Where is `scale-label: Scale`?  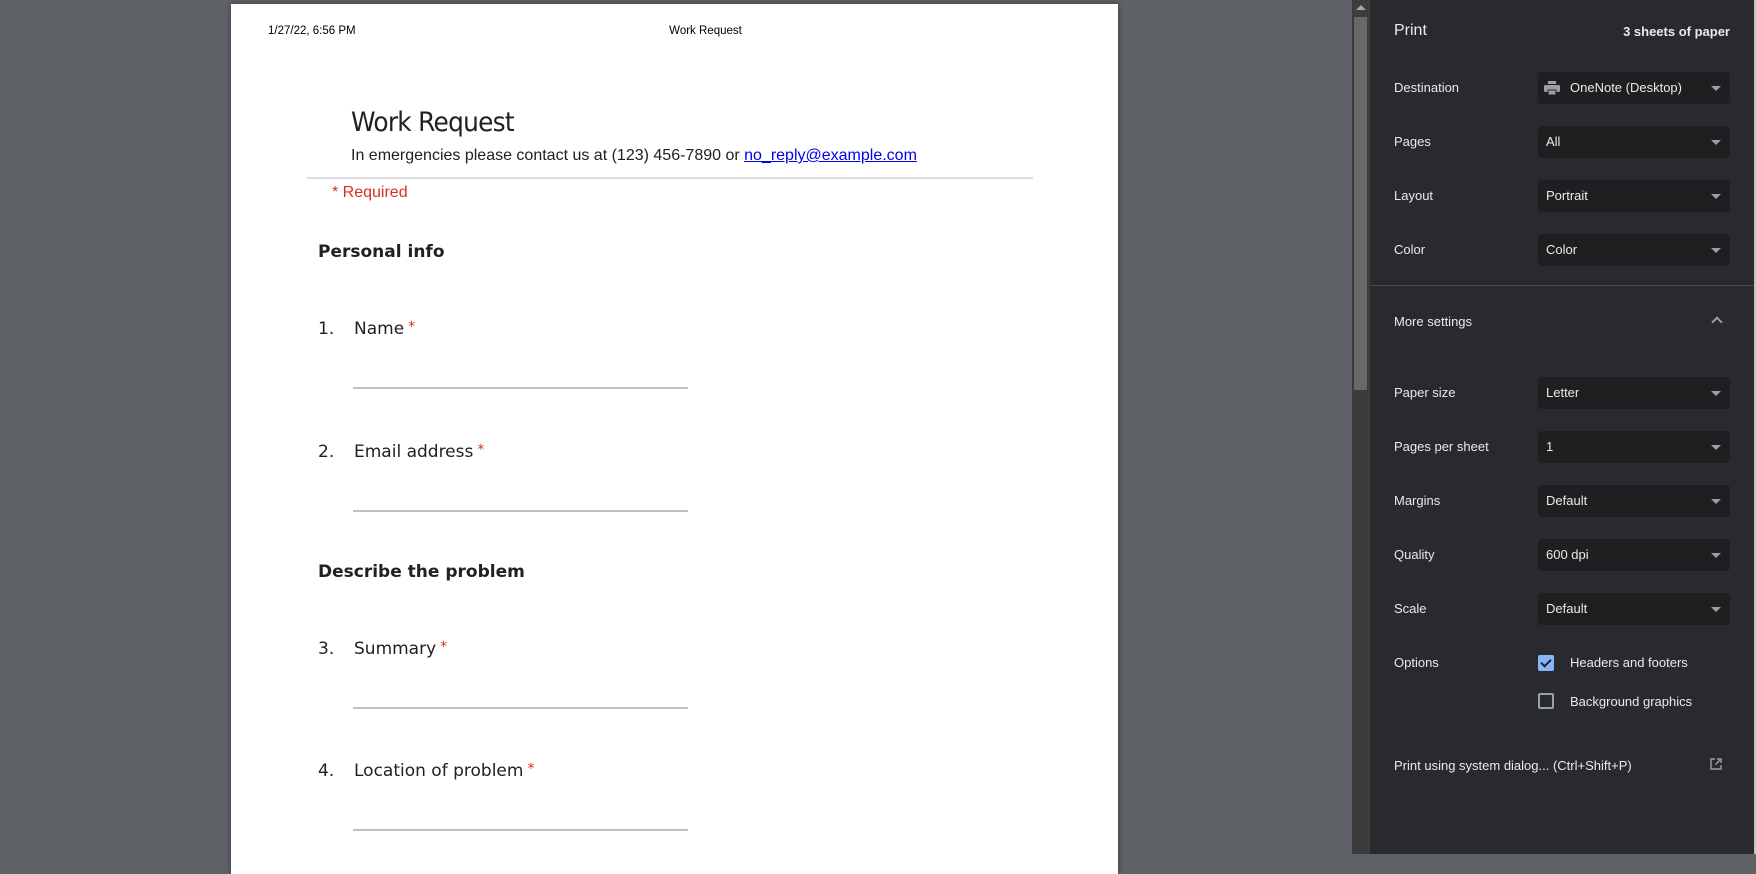 scale-label: Scale is located at coordinates (1410, 608).